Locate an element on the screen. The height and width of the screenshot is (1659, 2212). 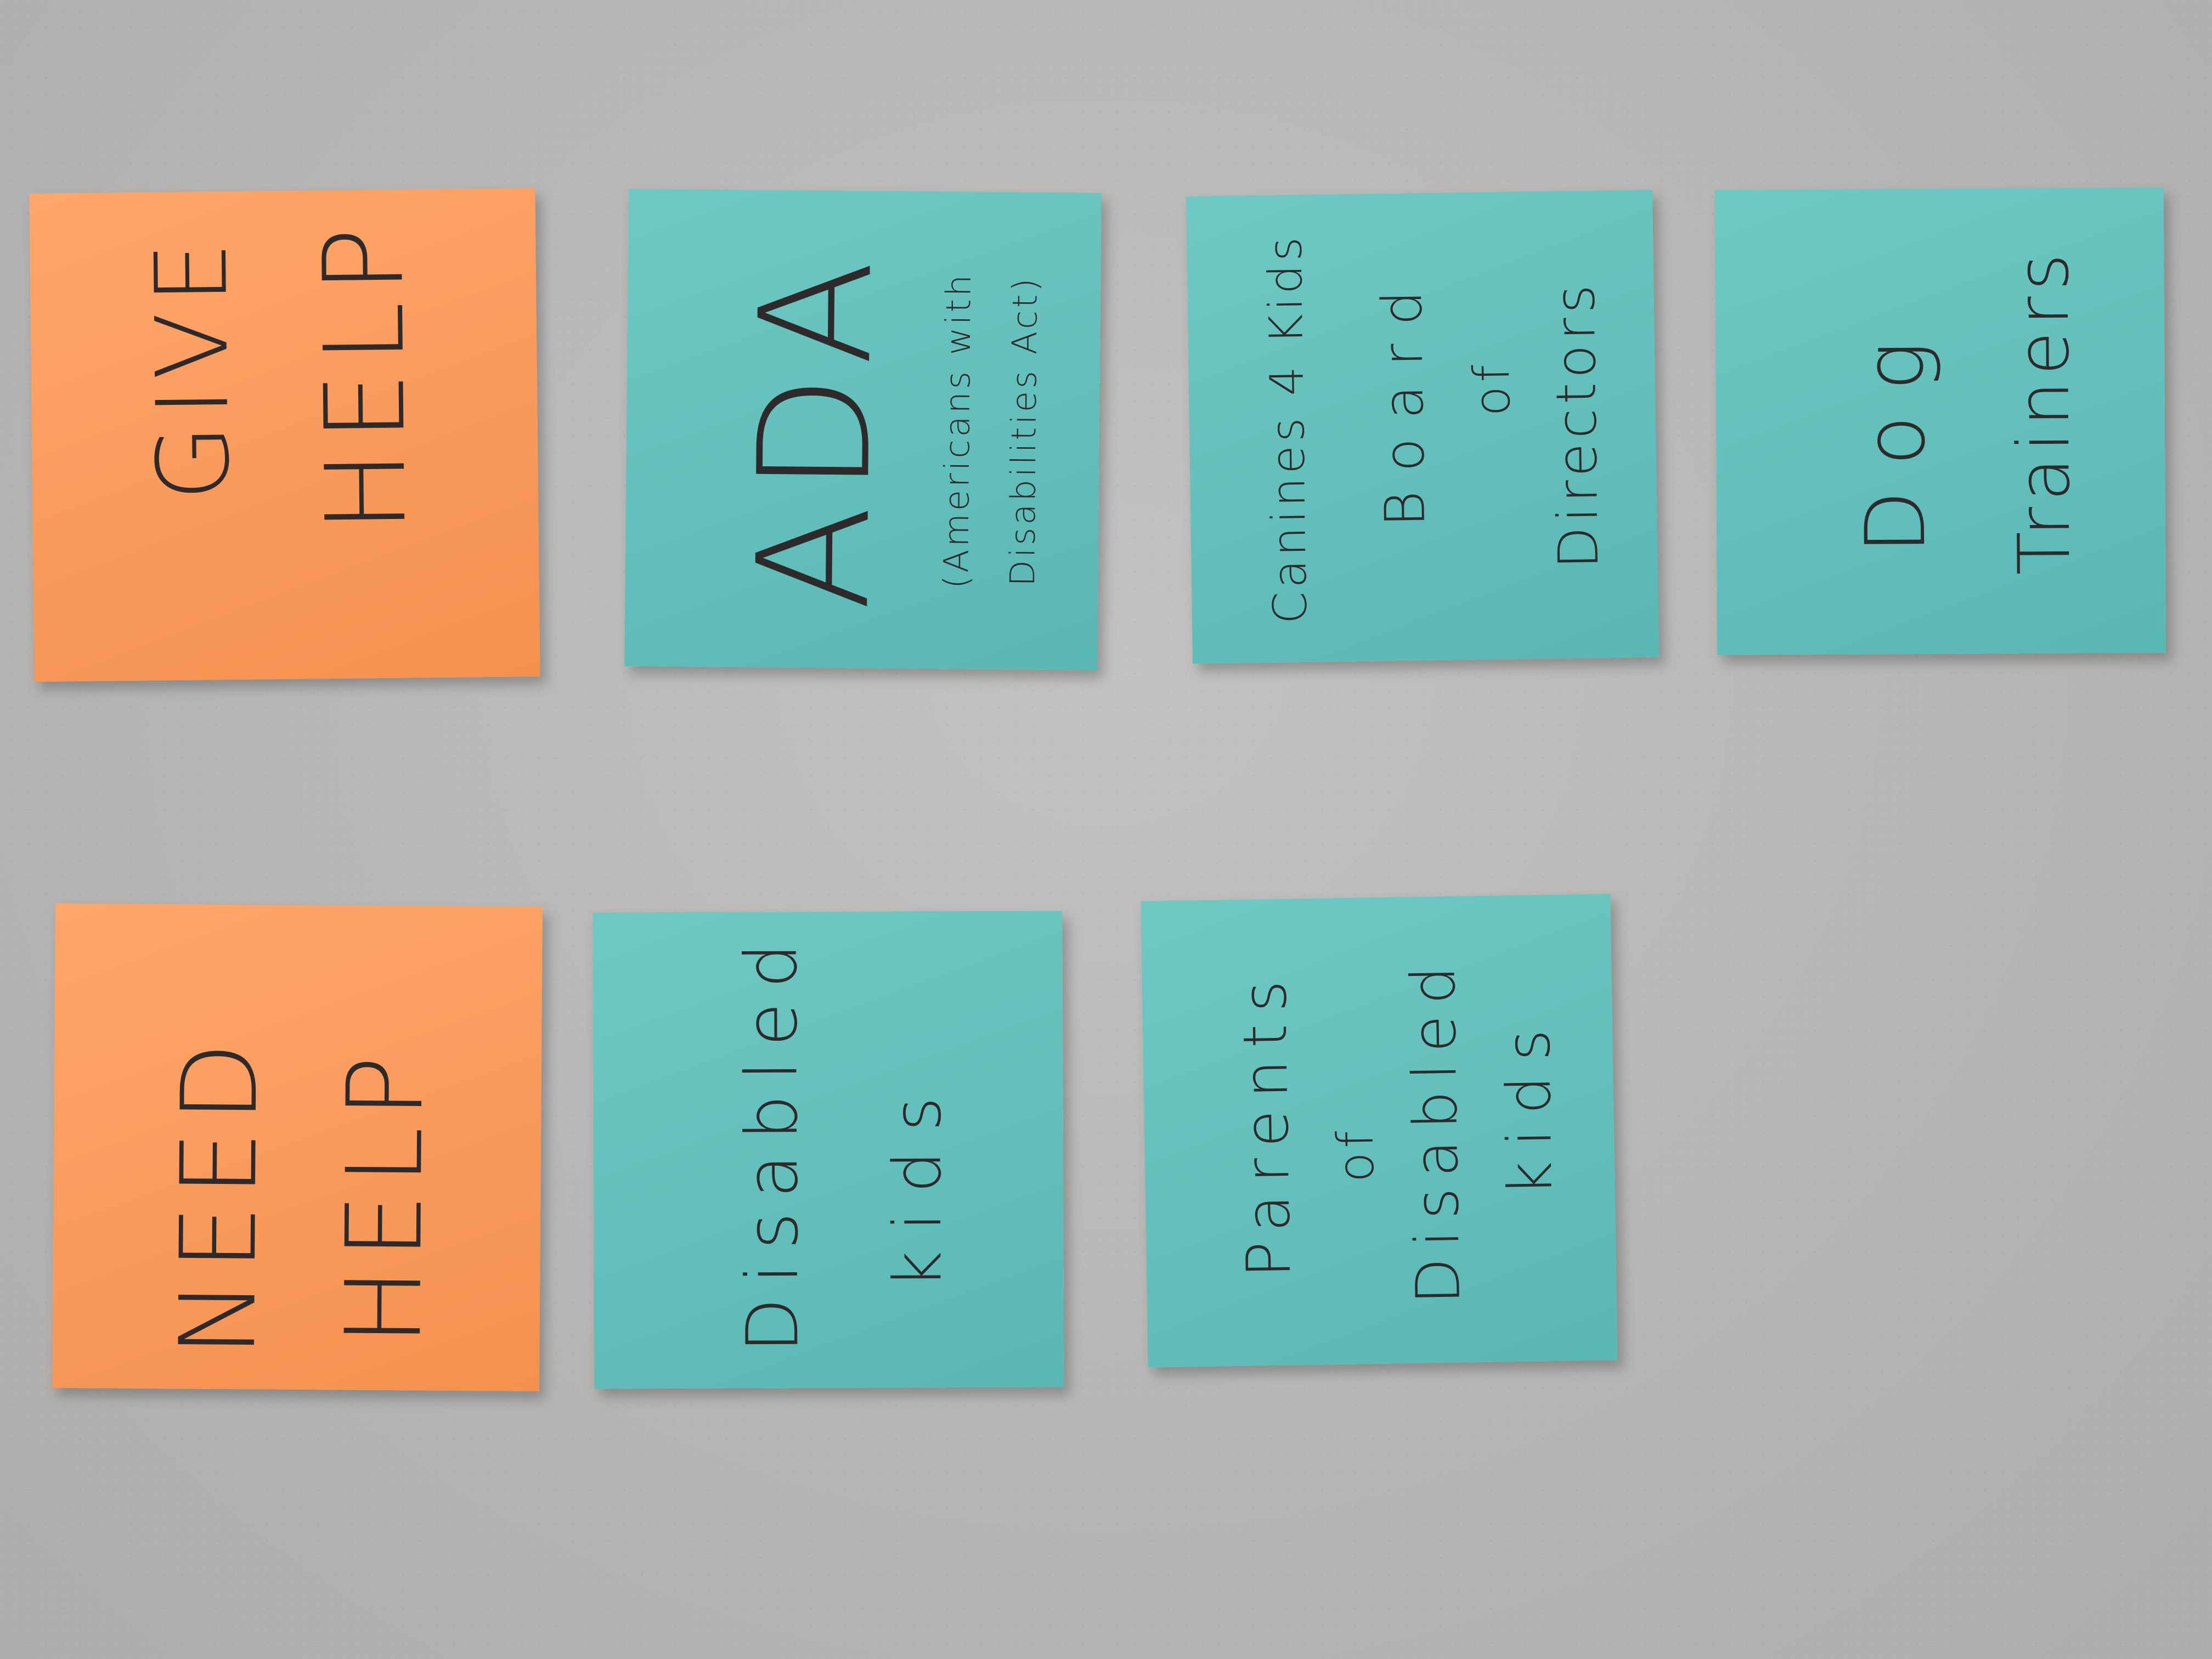
note-text-give: GIVE is located at coordinates (193, 368).